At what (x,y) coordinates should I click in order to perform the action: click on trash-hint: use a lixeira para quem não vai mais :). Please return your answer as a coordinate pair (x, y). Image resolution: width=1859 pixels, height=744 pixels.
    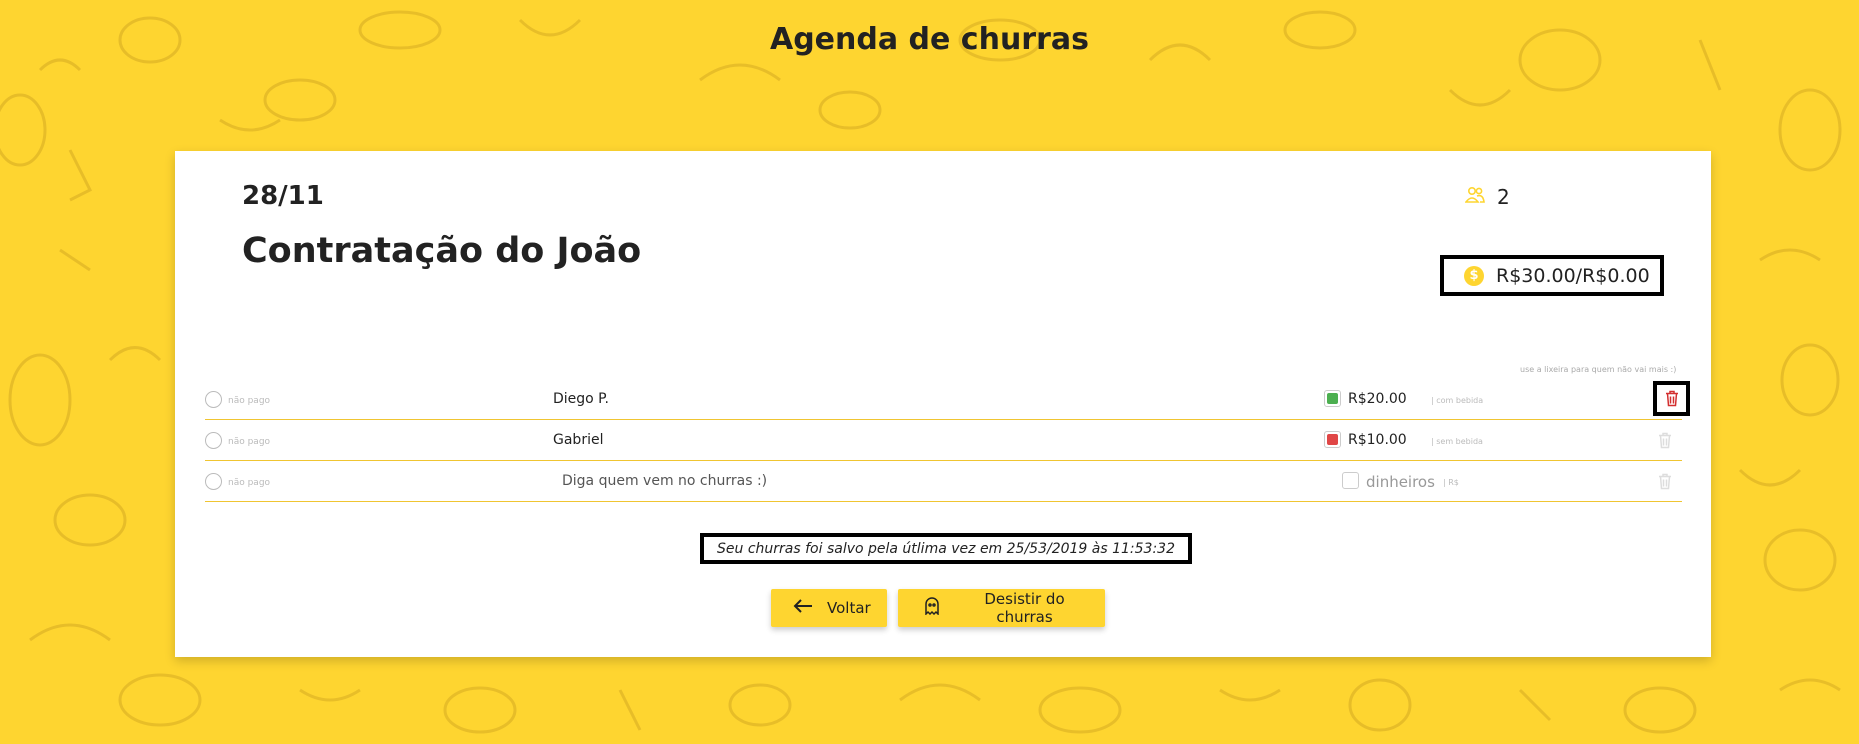
    Looking at the image, I should click on (1598, 369).